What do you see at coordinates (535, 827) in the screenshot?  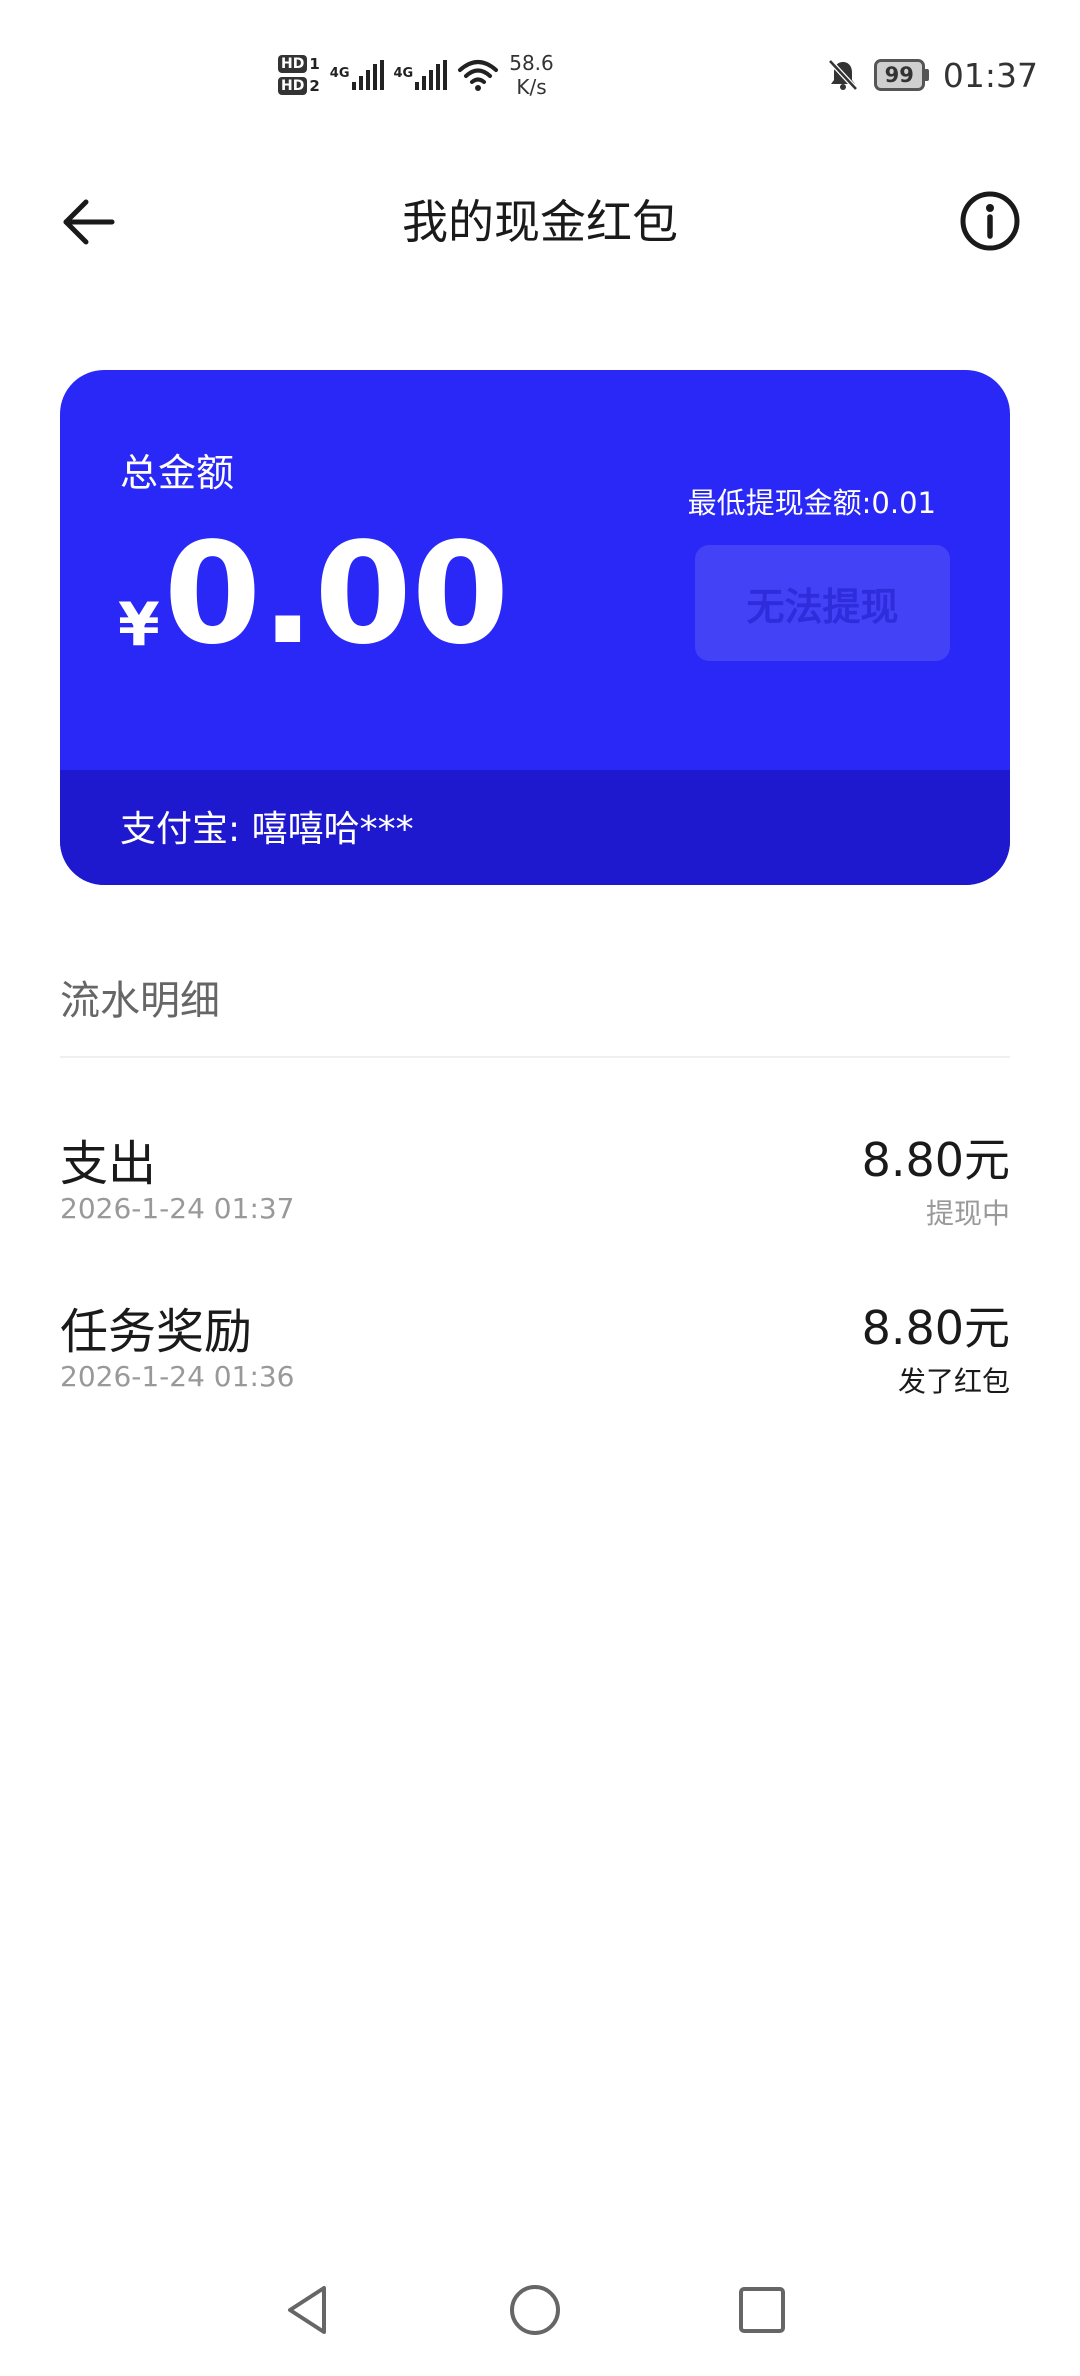 I see `card-footer: 支付宝: 嘻嘻哈***` at bounding box center [535, 827].